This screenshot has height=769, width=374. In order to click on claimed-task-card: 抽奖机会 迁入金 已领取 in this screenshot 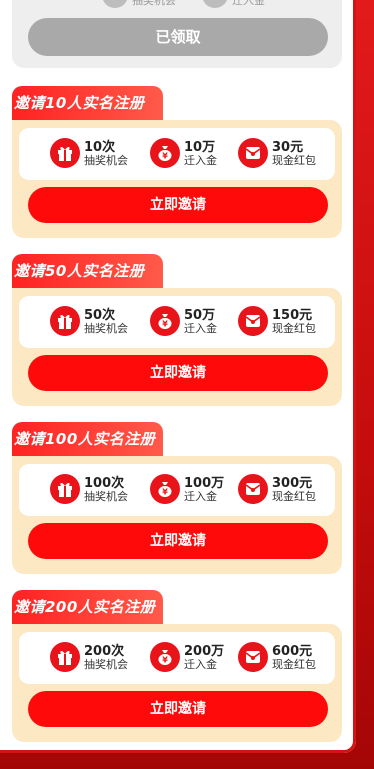, I will do `click(177, 34)`.